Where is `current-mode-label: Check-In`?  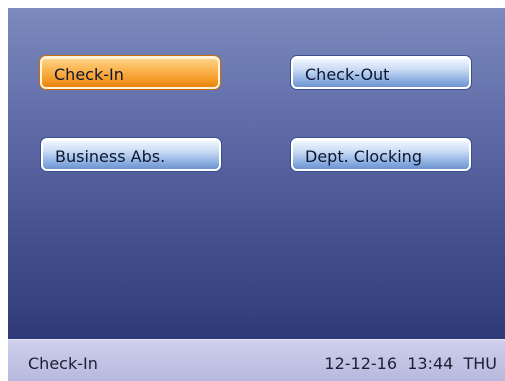 current-mode-label: Check-In is located at coordinates (63, 363).